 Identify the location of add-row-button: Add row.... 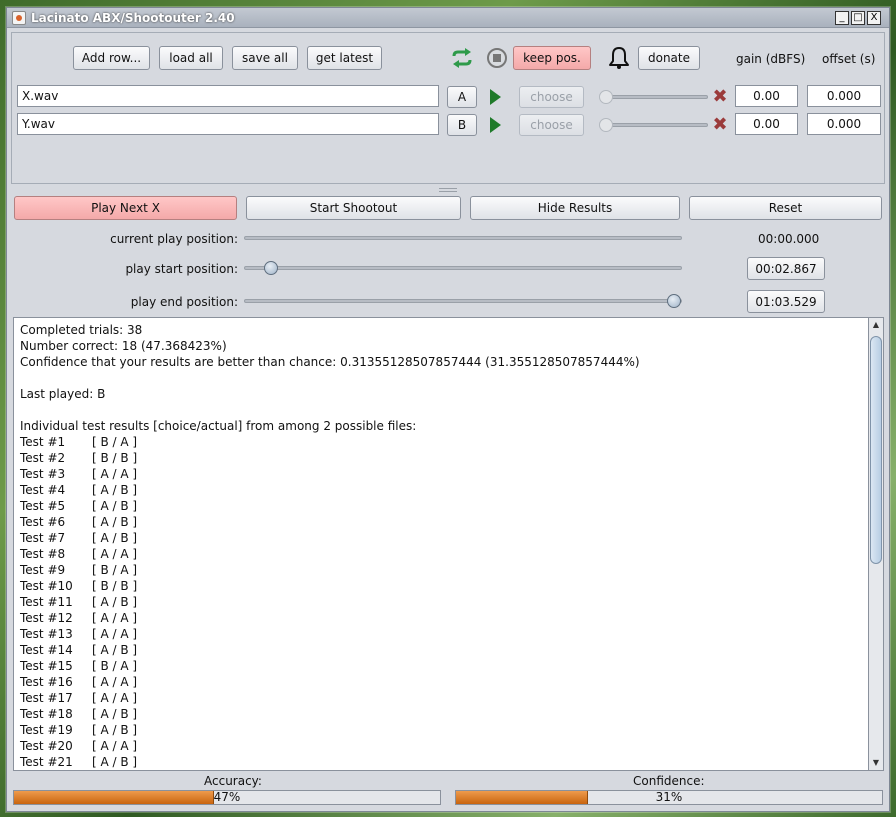
(111, 58).